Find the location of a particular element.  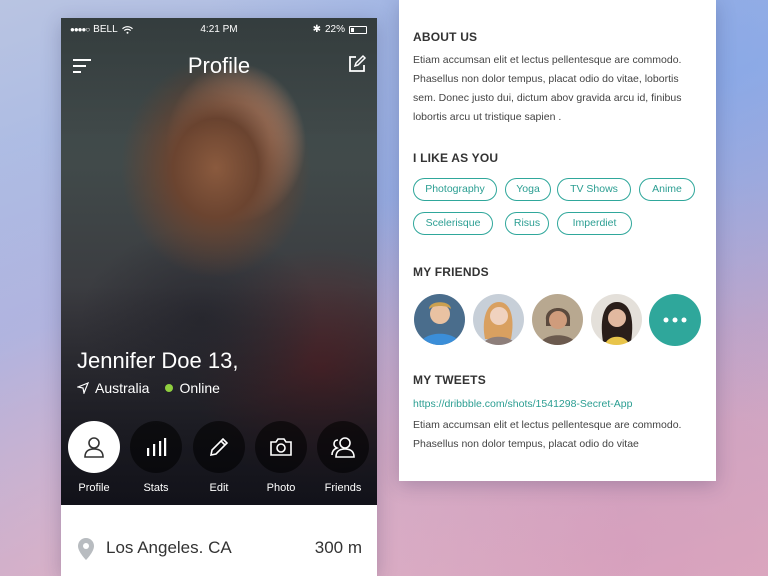

tab-stats-circle is located at coordinates (156, 447).